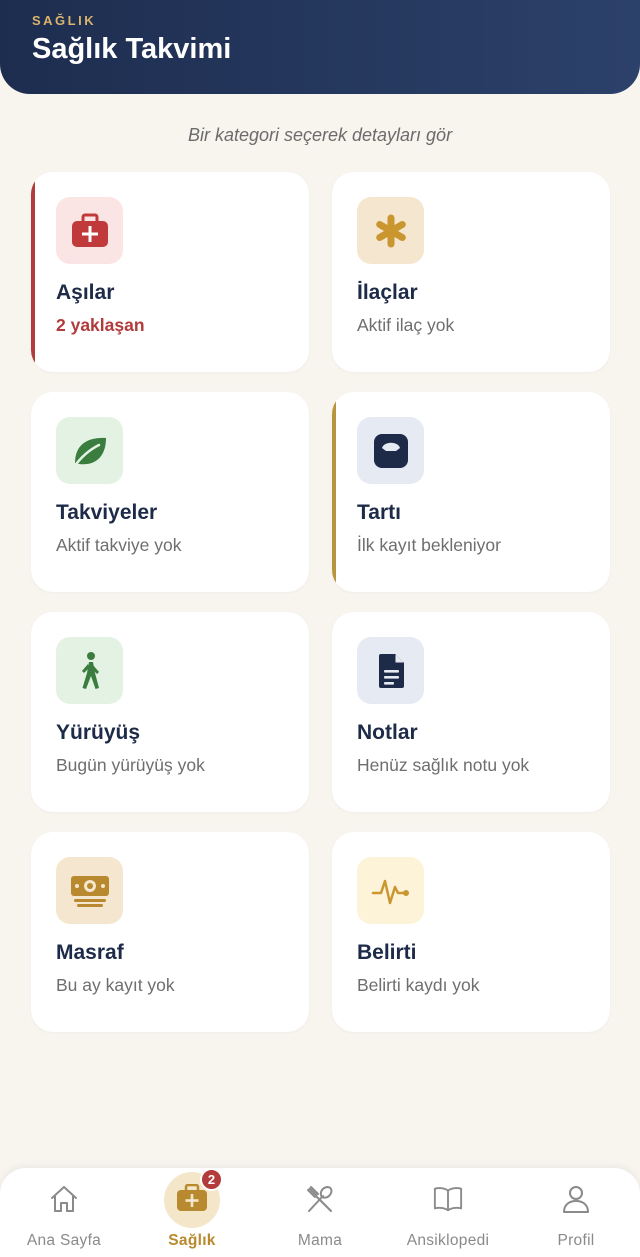 The height and width of the screenshot is (1257, 640). I want to click on card-subtitle: Aktif takviye yok, so click(119, 545).